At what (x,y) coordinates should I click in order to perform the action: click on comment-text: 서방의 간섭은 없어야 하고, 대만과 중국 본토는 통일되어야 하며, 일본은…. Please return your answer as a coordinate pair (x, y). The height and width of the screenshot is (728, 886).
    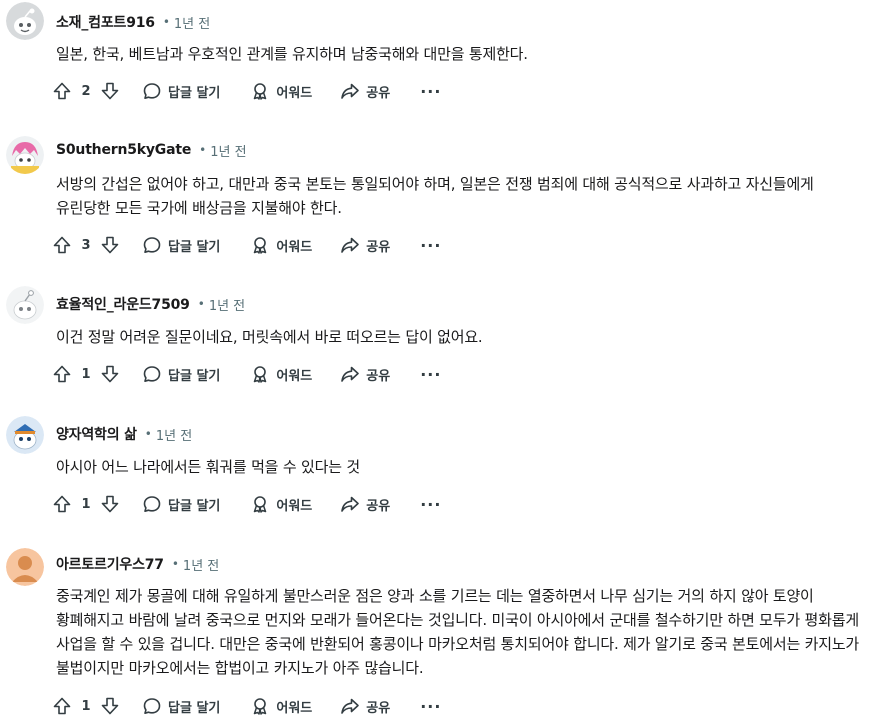
    Looking at the image, I should click on (435, 196).